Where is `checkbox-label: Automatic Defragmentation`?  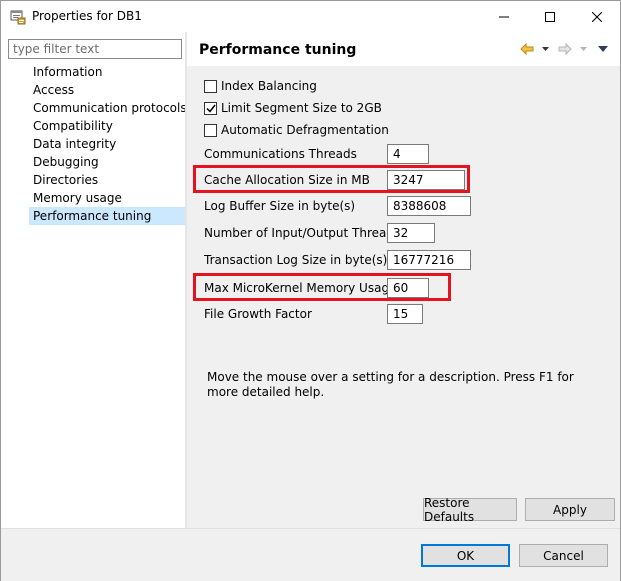
checkbox-label: Automatic Defragmentation is located at coordinates (305, 130).